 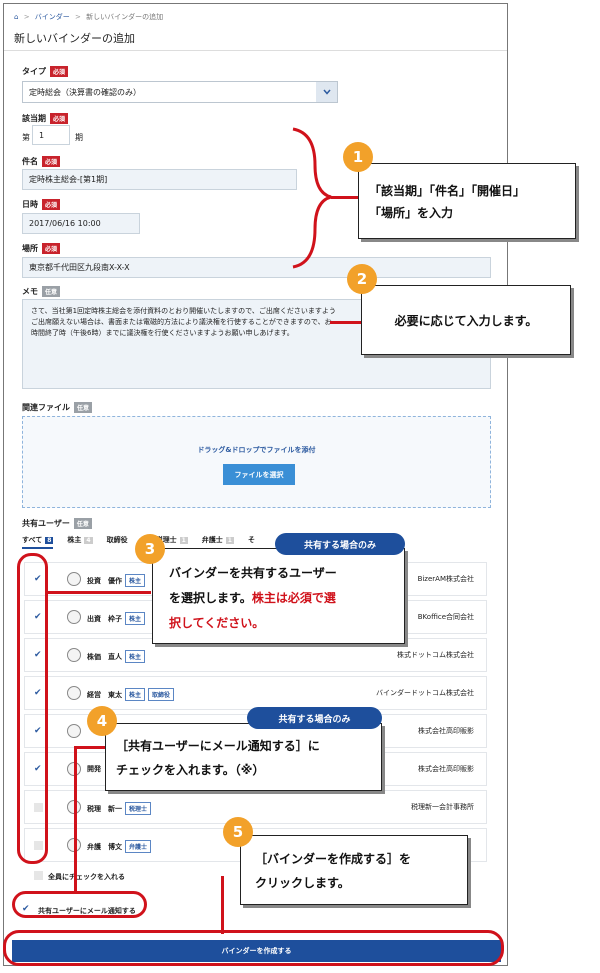 What do you see at coordinates (302, 883) in the screenshot?
I see `callout-5-line: クリックします。` at bounding box center [302, 883].